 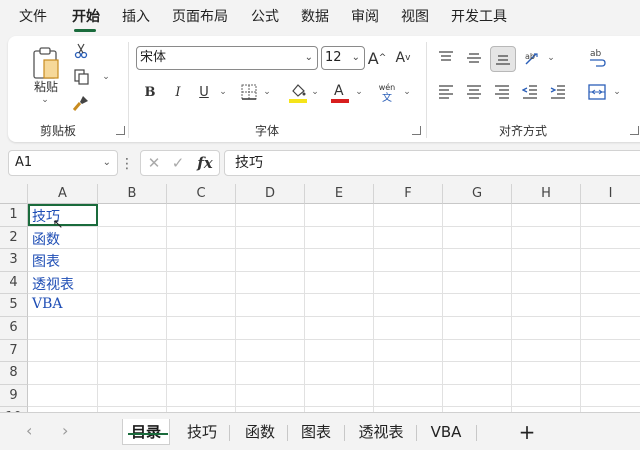 What do you see at coordinates (260, 432) in the screenshot?
I see `sheet-tab-functions: 函数` at bounding box center [260, 432].